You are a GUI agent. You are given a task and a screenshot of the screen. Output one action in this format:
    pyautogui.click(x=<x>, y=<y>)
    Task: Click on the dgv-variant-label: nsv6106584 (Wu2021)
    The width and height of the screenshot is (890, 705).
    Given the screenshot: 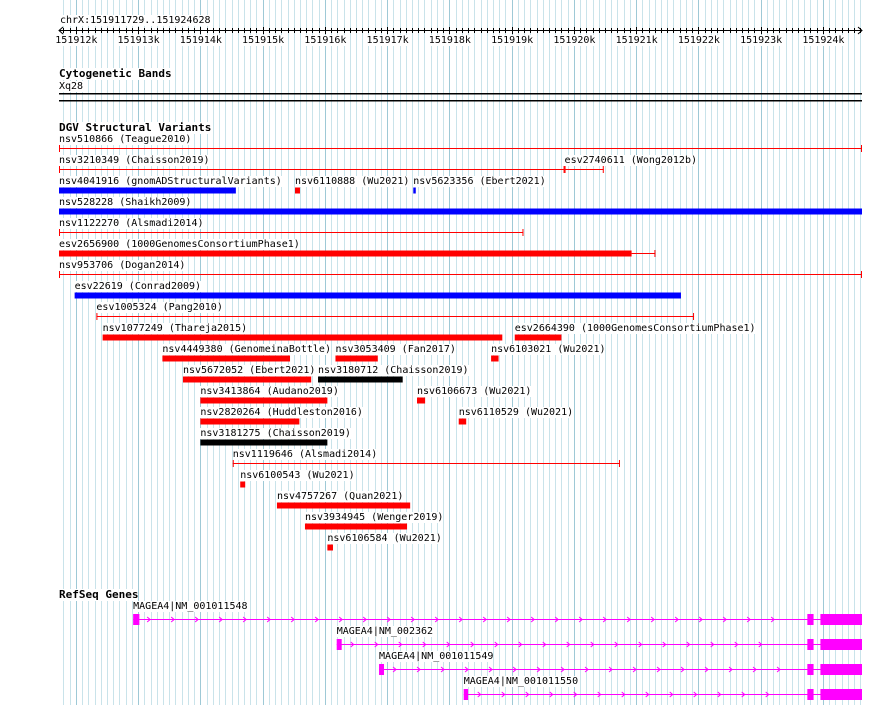 What is the action you would take?
    pyautogui.click(x=384, y=538)
    